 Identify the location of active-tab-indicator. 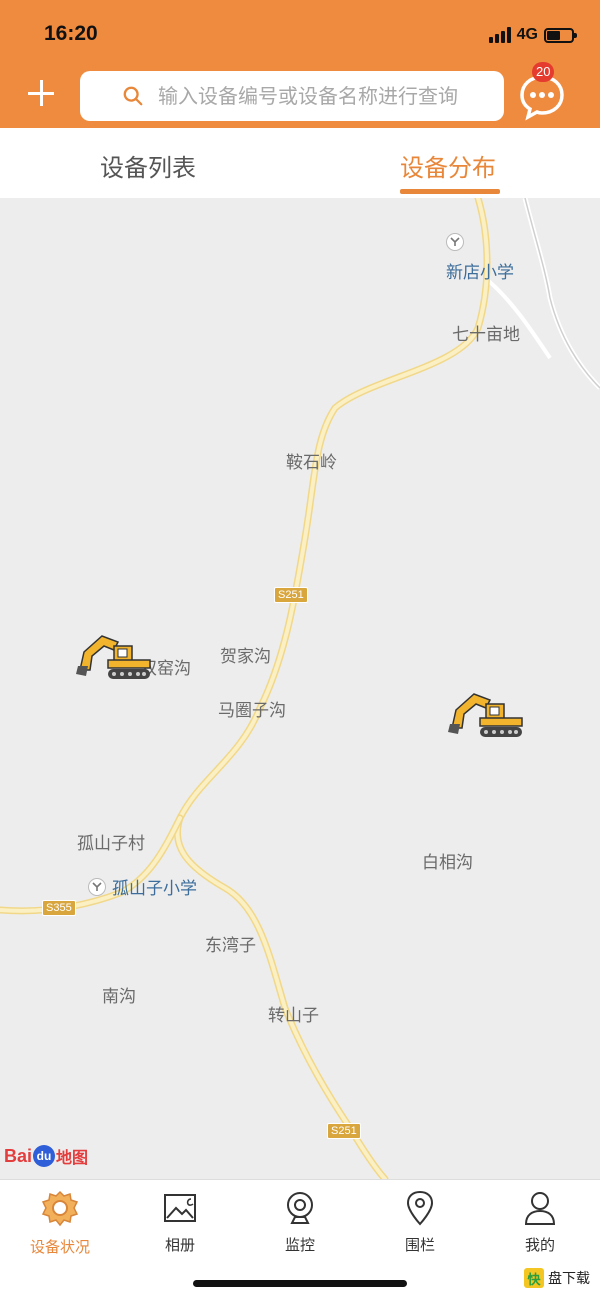
(450, 191).